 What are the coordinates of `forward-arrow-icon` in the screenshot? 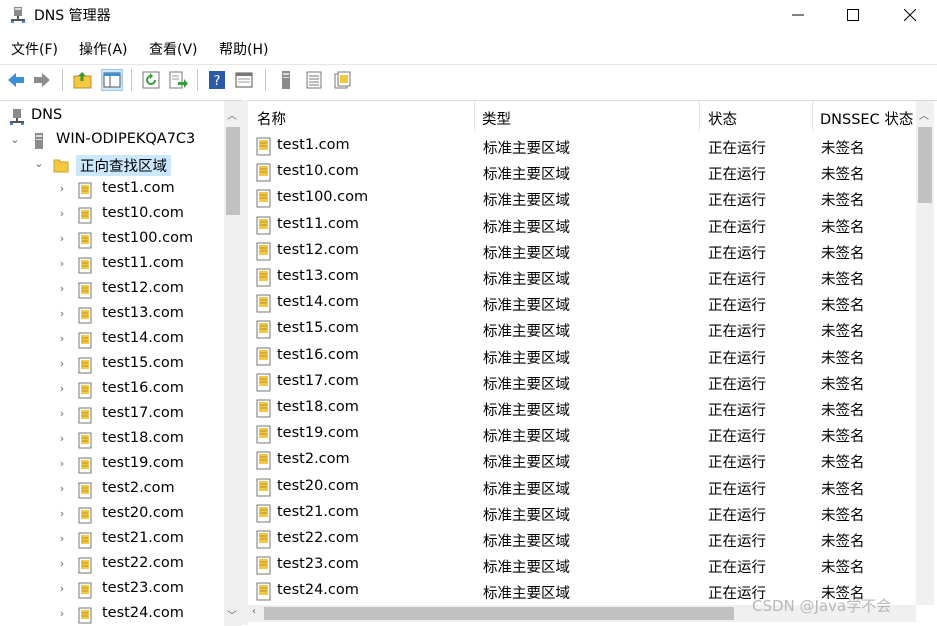 It's located at (42, 80).